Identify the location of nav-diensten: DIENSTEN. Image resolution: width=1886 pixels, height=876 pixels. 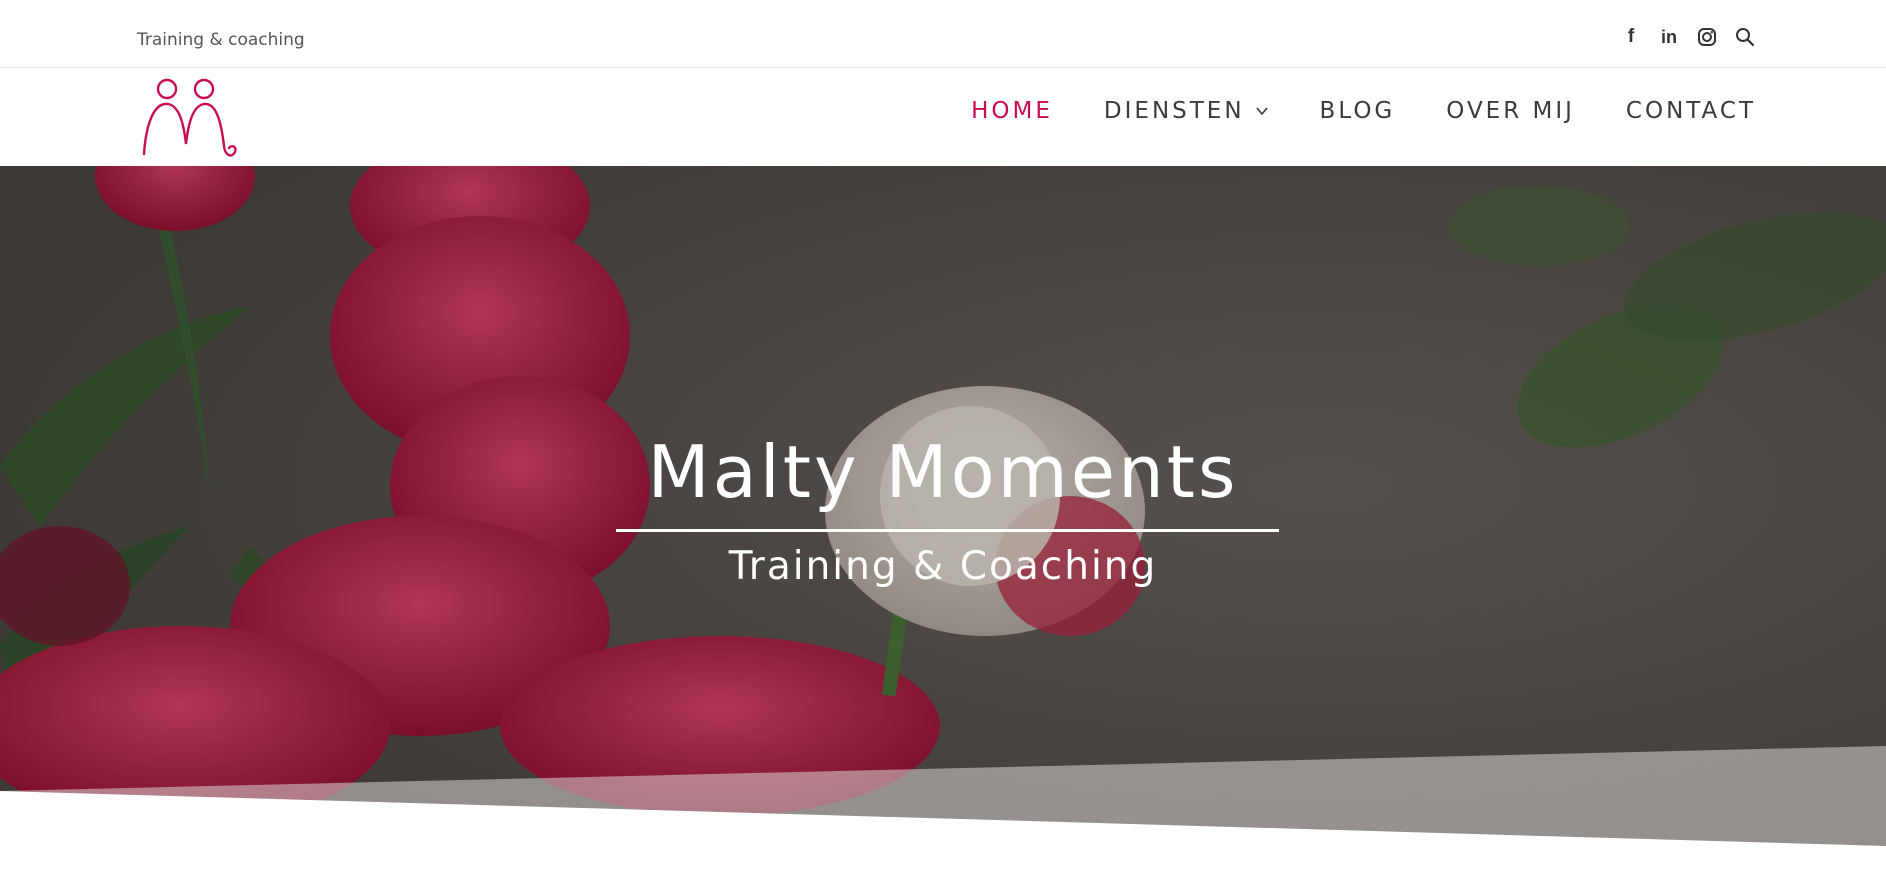
(1186, 111).